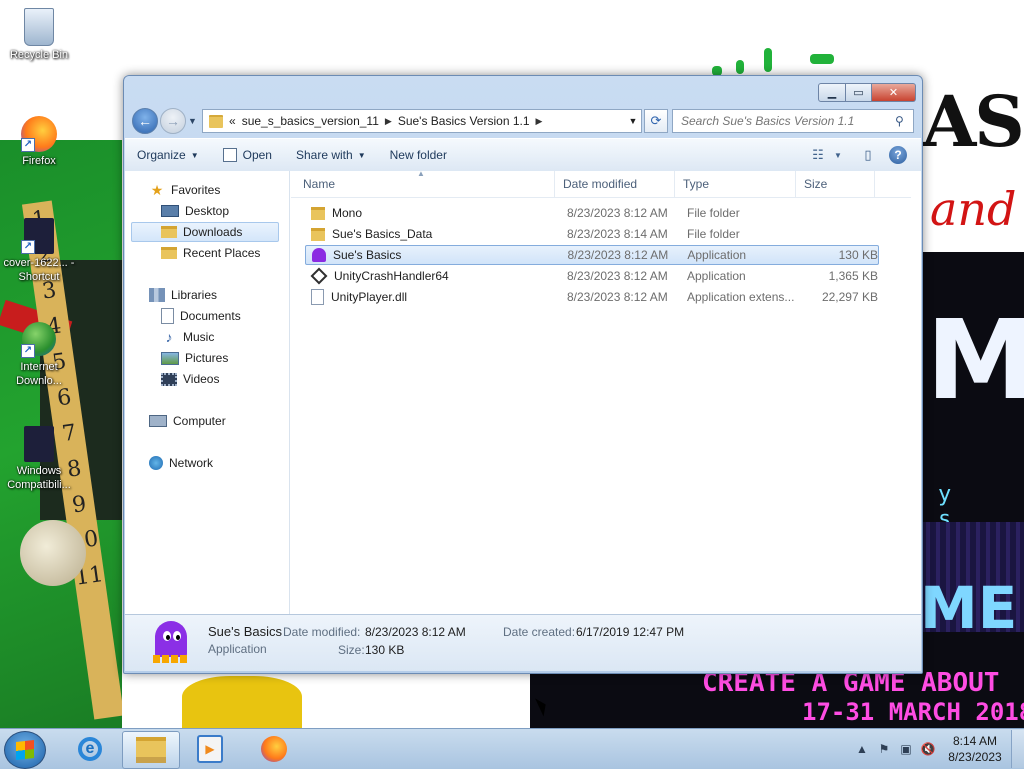 The height and width of the screenshot is (769, 1024). Describe the element at coordinates (331, 155) in the screenshot. I see `share-with-button: Share with ▼` at that location.